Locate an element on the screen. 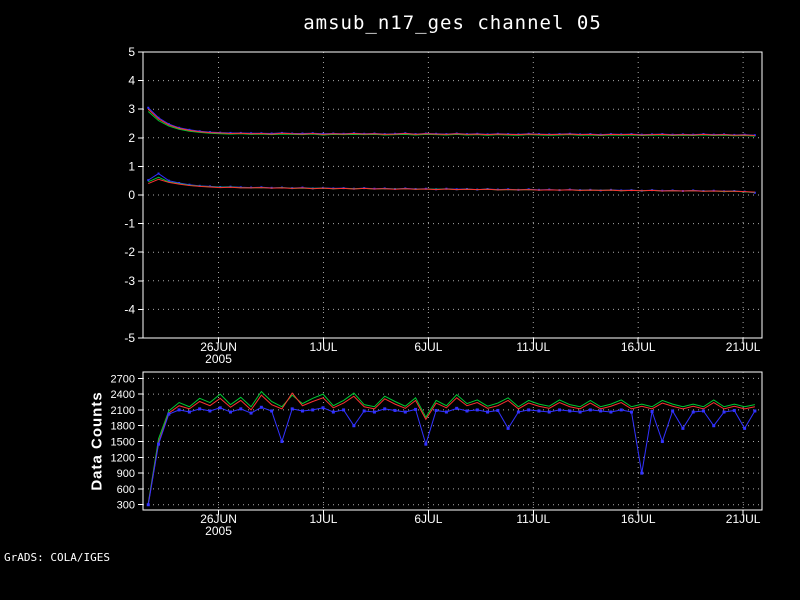  series-blue-upper is located at coordinates (451, 121).